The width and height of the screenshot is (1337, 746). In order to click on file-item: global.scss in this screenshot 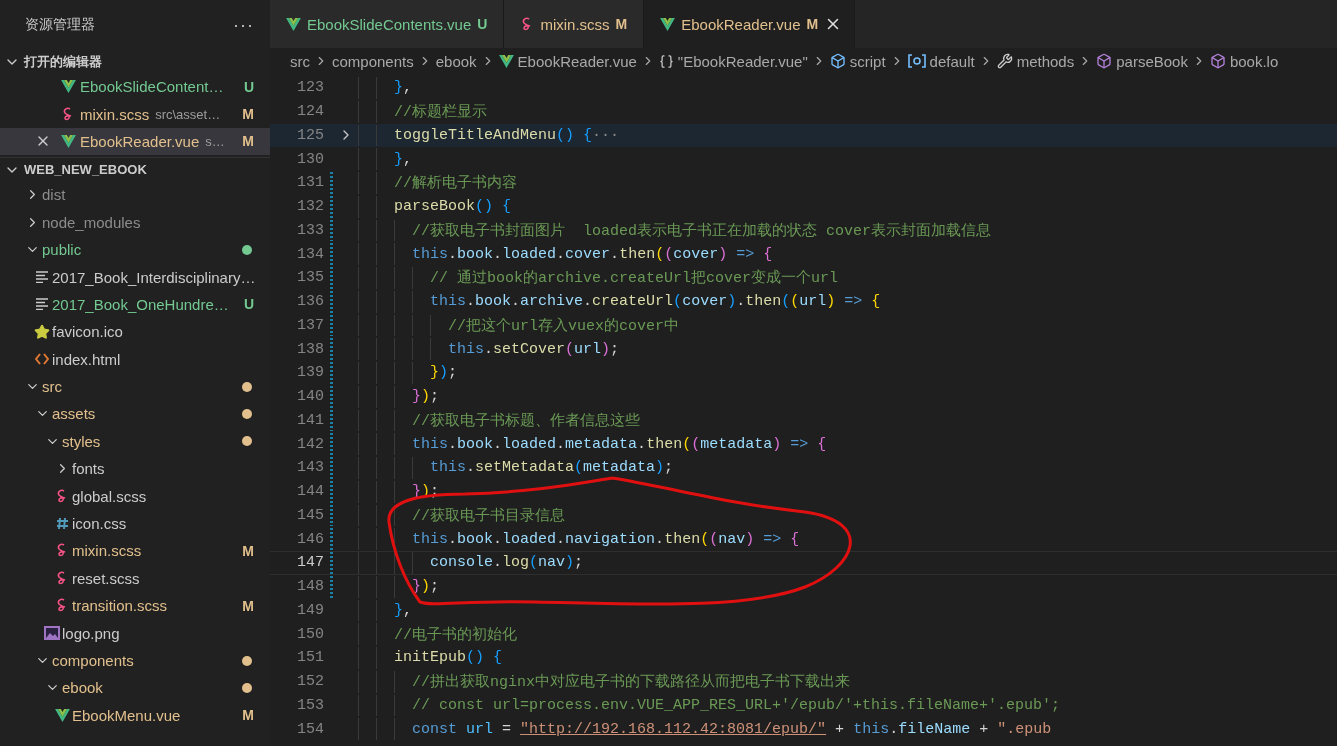, I will do `click(135, 496)`.